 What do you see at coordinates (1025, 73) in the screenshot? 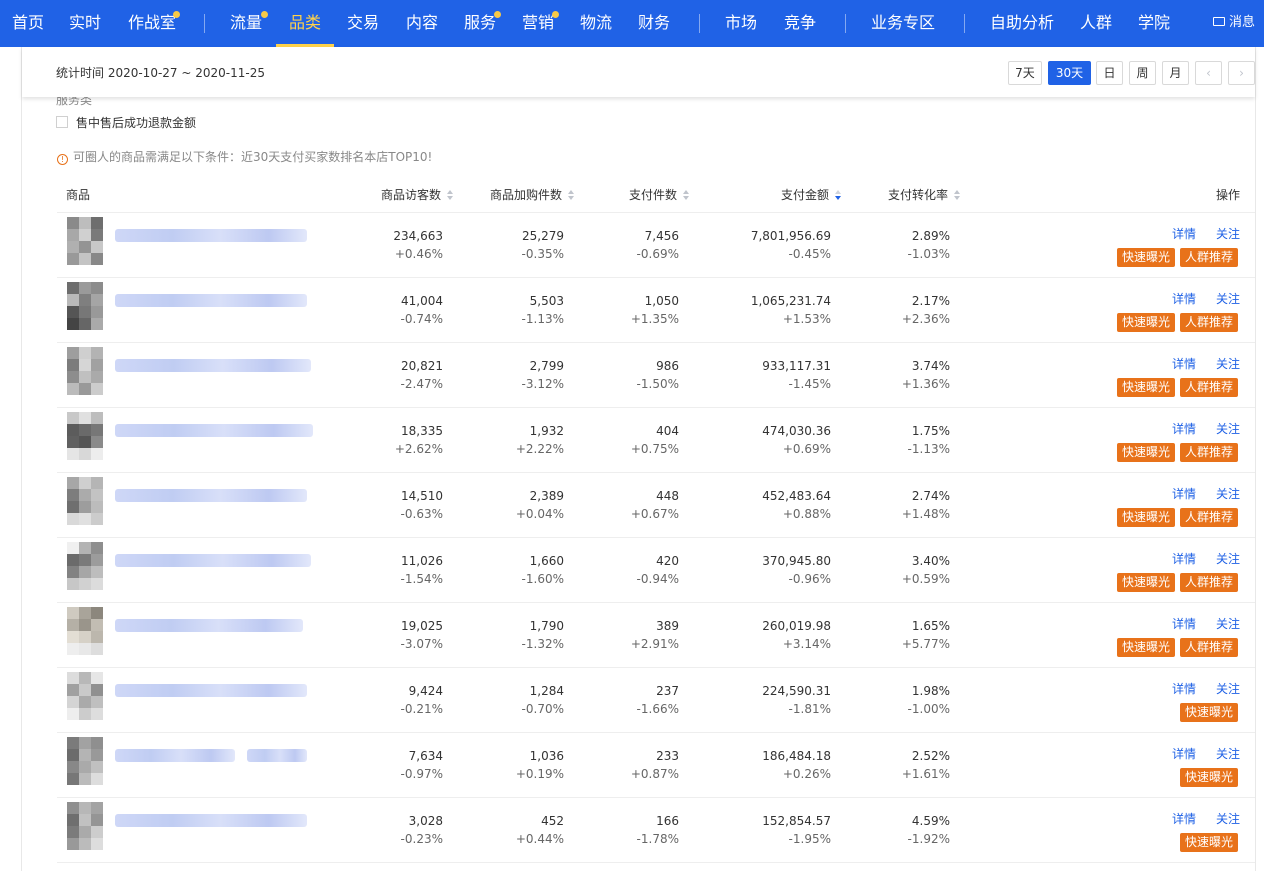
I see `period-7d-button: 7天` at bounding box center [1025, 73].